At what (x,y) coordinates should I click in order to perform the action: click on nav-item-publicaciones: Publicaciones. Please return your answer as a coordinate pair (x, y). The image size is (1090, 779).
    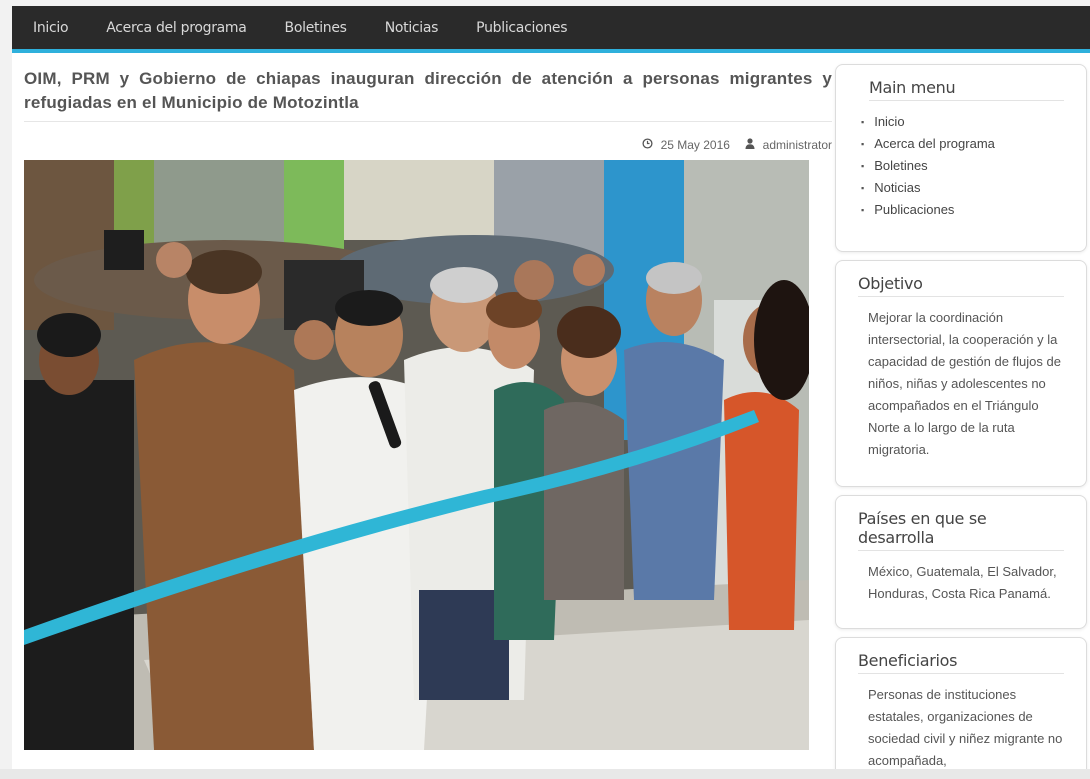
    Looking at the image, I should click on (521, 28).